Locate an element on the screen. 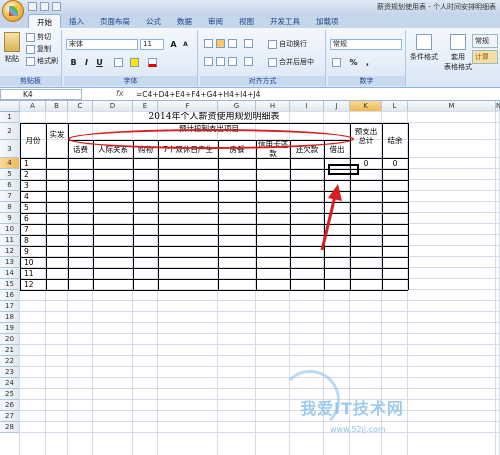 Image resolution: width=500 pixels, height=455 pixels. cut-button: 剪切 is located at coordinates (38, 37).